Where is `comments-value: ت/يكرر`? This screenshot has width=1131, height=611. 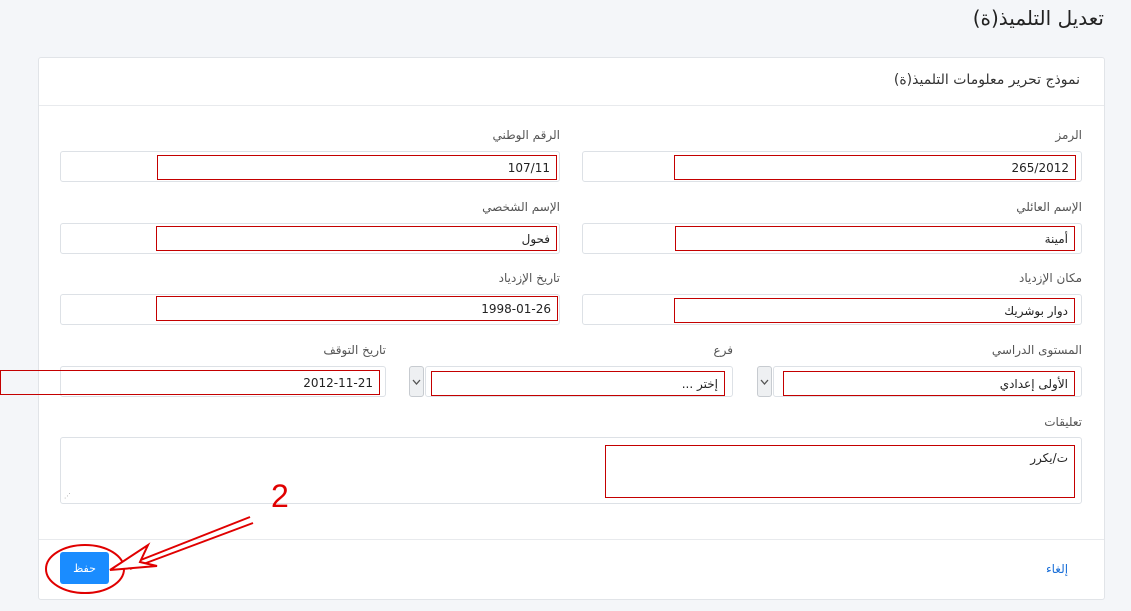
comments-value: ت/يكرر is located at coordinates (840, 471).